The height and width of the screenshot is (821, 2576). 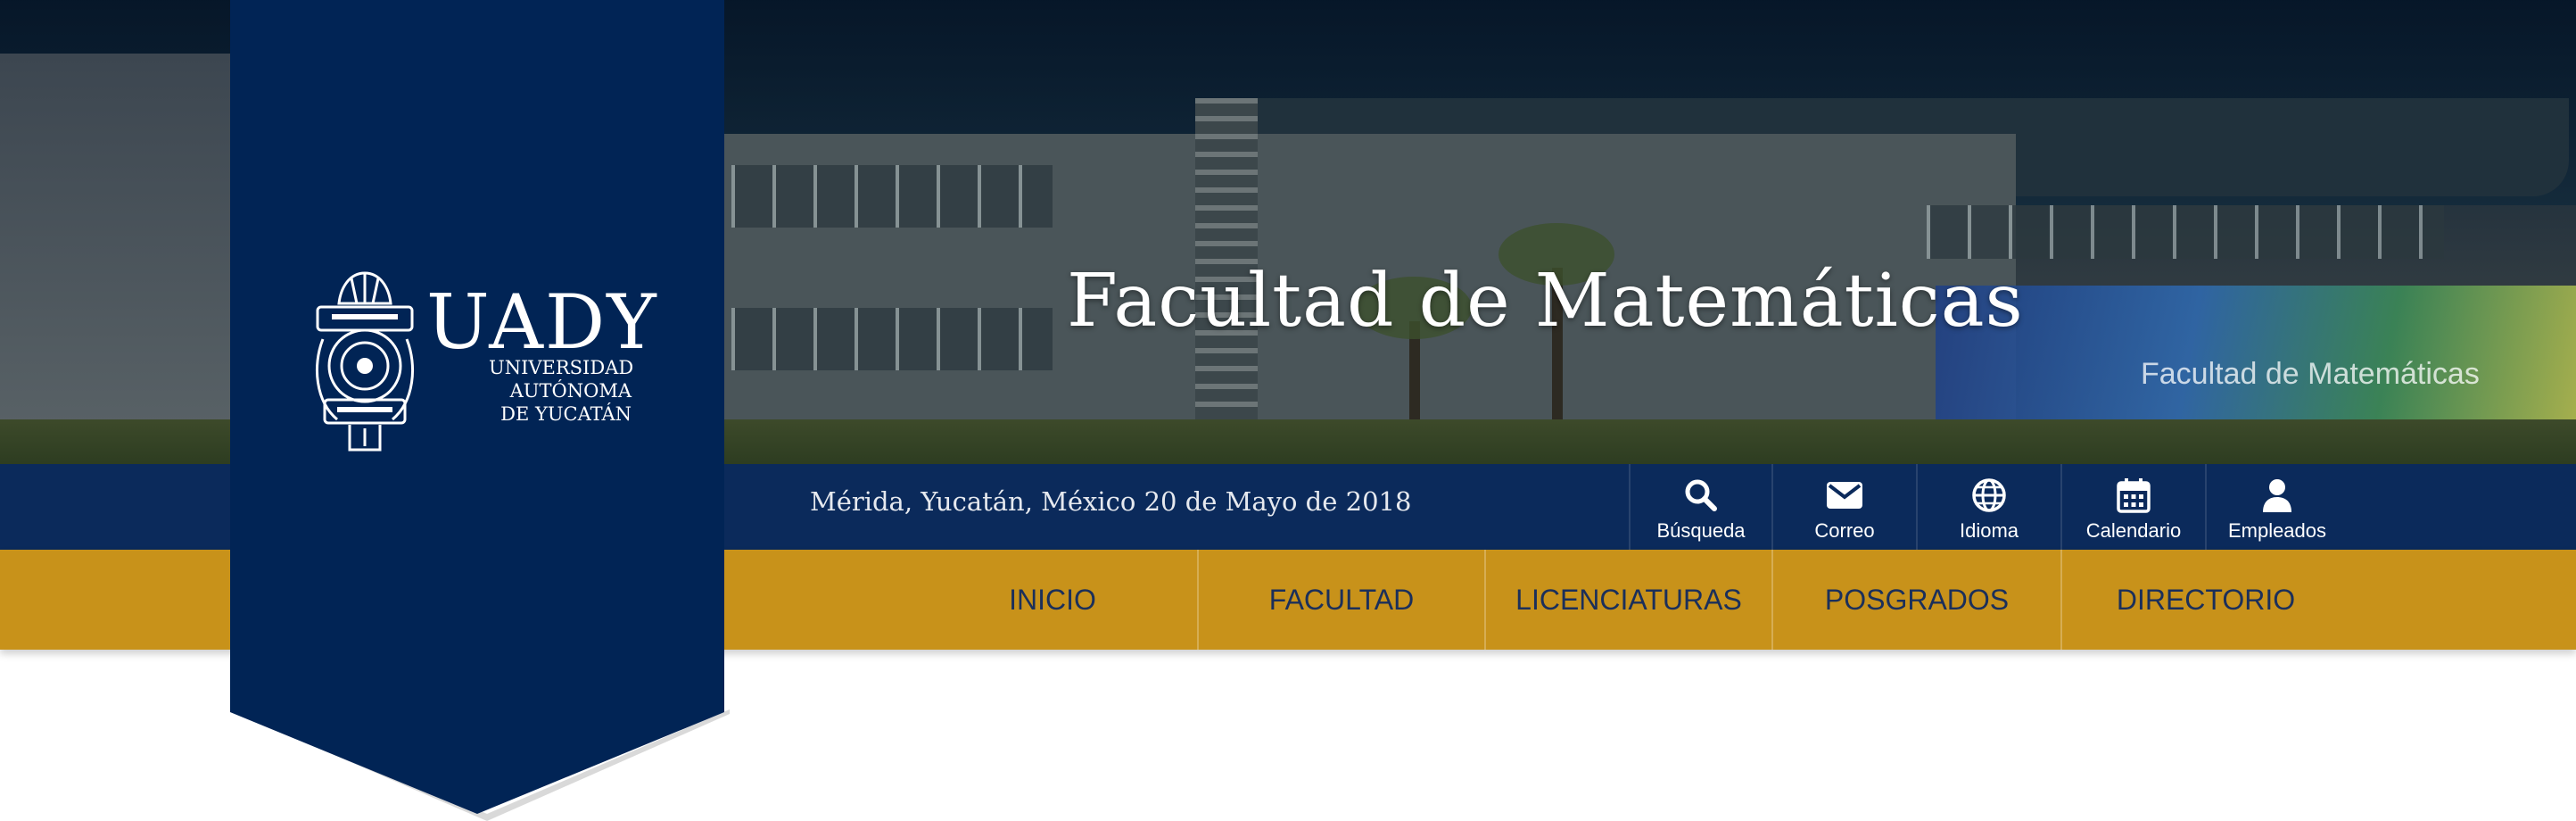 What do you see at coordinates (2133, 495) in the screenshot?
I see `calendar-icon` at bounding box center [2133, 495].